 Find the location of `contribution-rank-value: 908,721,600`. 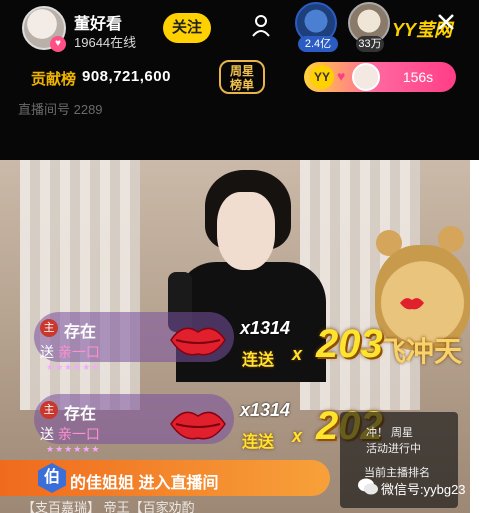

contribution-rank-value: 908,721,600 is located at coordinates (126, 76).